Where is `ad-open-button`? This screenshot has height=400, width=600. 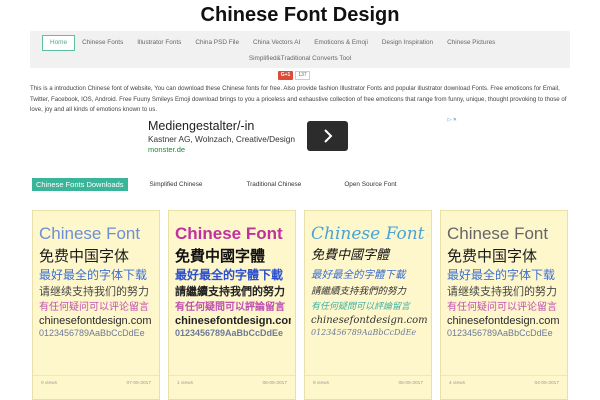
ad-open-button is located at coordinates (327, 136).